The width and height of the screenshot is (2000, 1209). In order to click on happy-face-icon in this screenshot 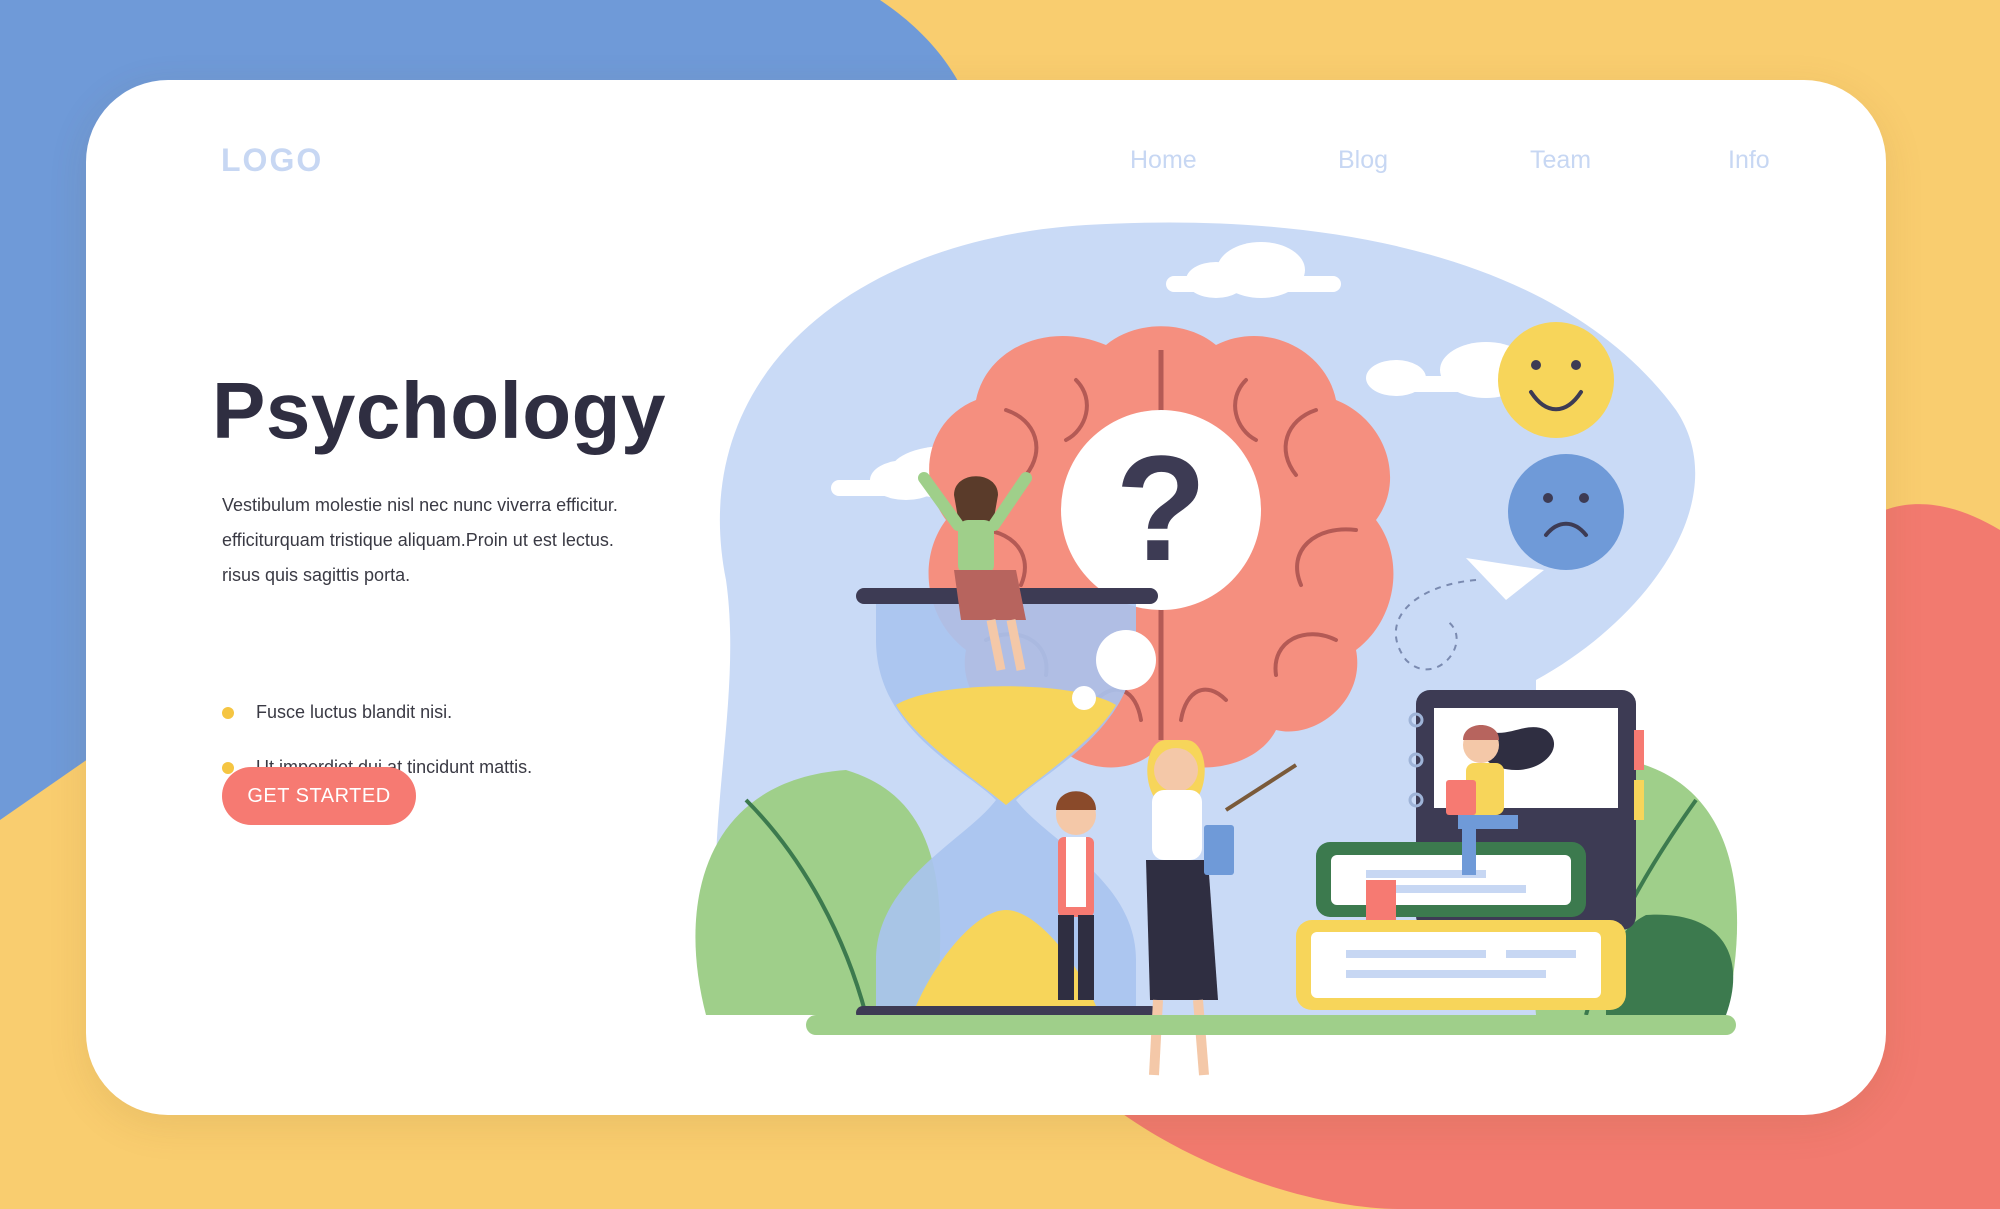, I will do `click(1556, 380)`.